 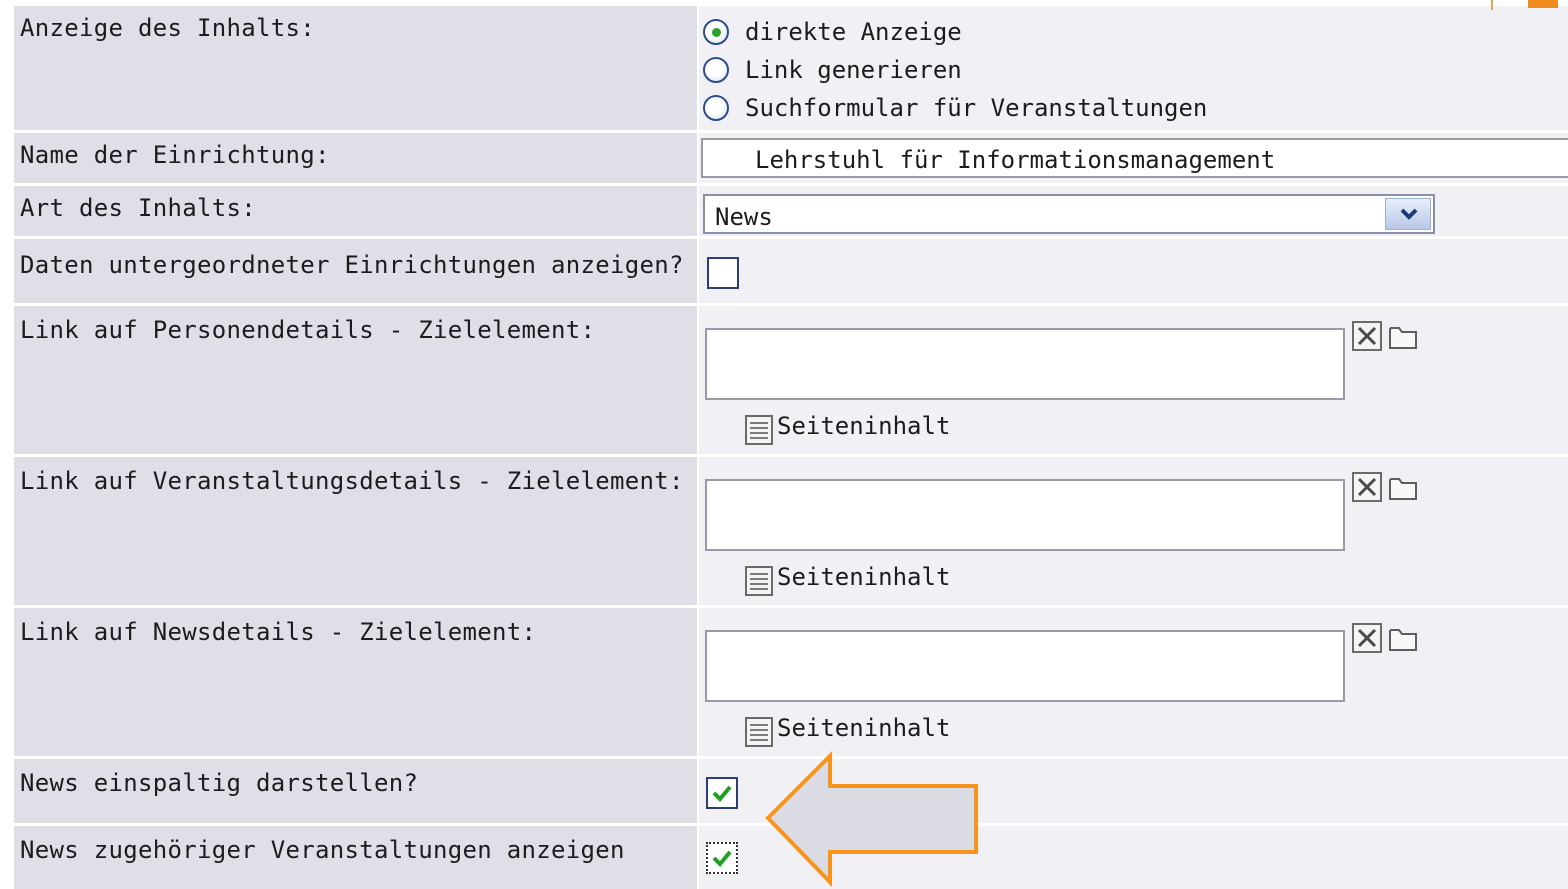 I want to click on link-news-label: Link auf Newsdetails - Zielelement:, so click(x=355, y=682).